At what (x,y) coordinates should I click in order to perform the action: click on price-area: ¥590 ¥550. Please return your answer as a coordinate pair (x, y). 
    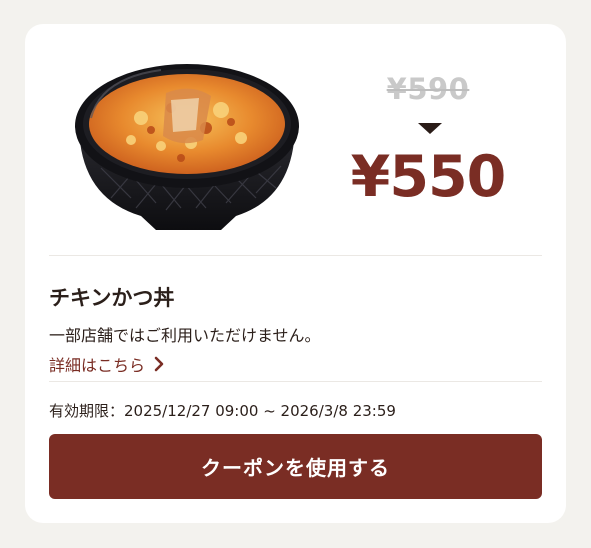
    Looking at the image, I should click on (428, 147).